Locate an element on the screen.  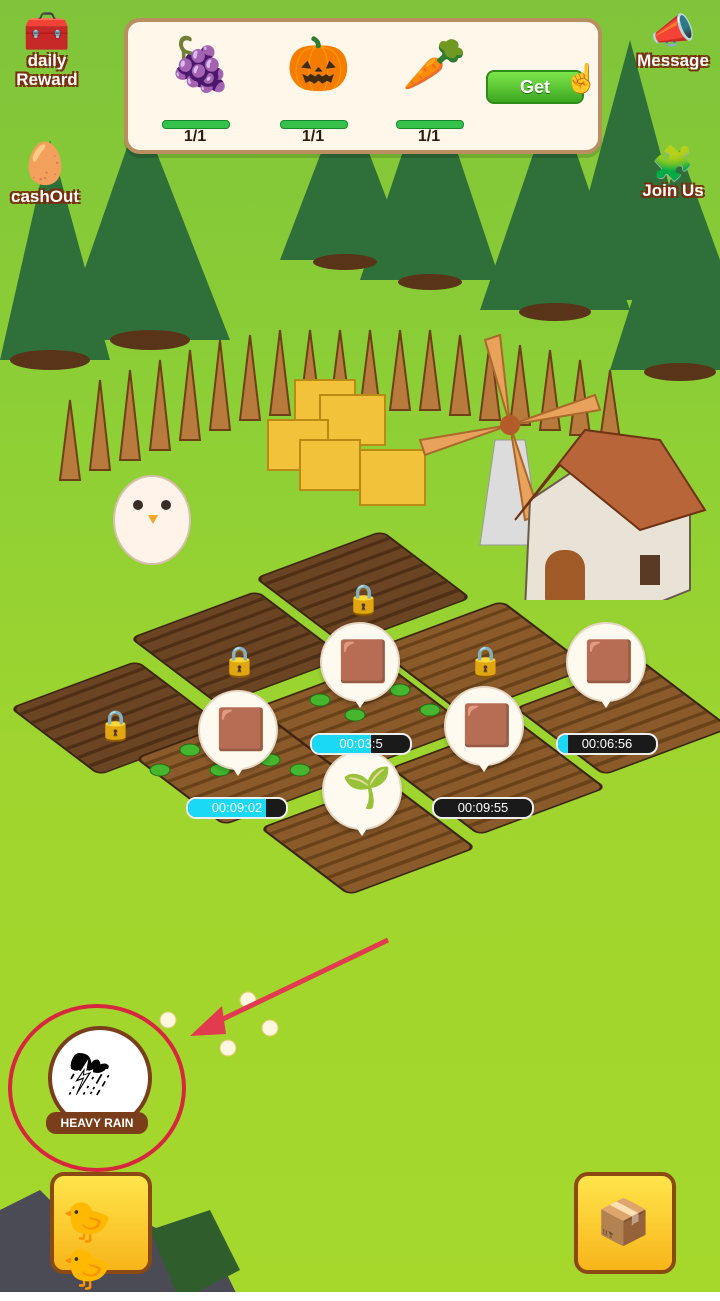
weather-label: HEAVY RAIN is located at coordinates (97, 1123).